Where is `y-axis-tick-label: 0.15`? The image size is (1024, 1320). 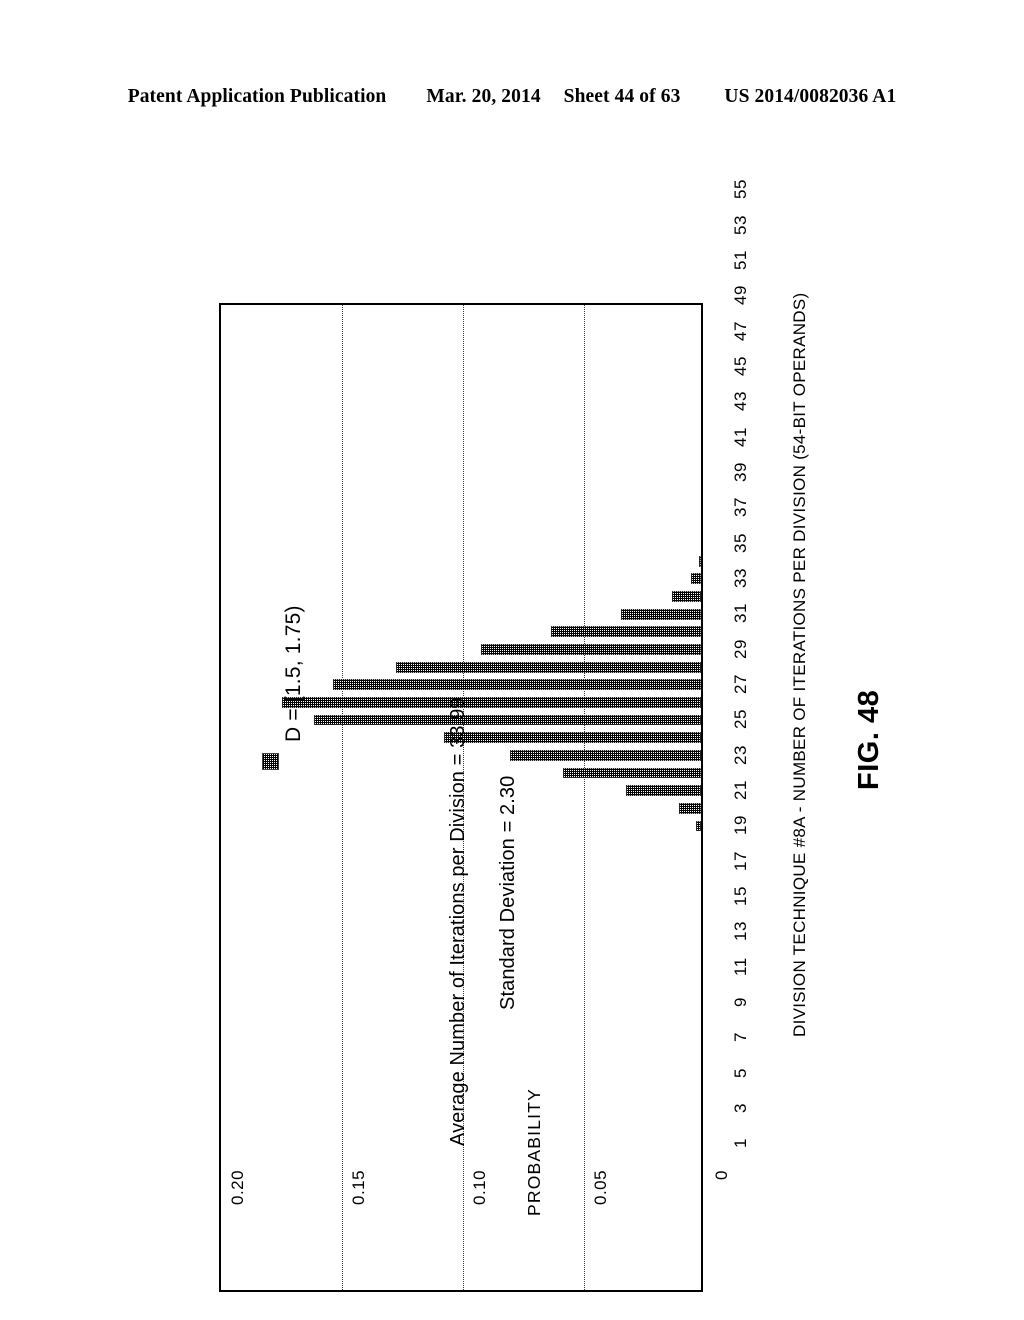
y-axis-tick-label: 0.15 is located at coordinates (358, 1187).